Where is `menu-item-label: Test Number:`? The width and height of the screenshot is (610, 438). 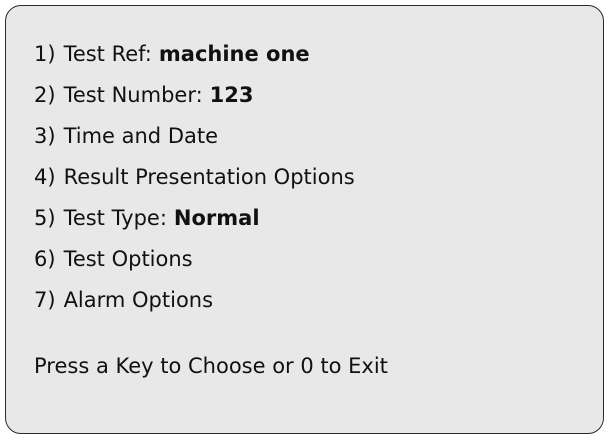 menu-item-label: Test Number: is located at coordinates (133, 95).